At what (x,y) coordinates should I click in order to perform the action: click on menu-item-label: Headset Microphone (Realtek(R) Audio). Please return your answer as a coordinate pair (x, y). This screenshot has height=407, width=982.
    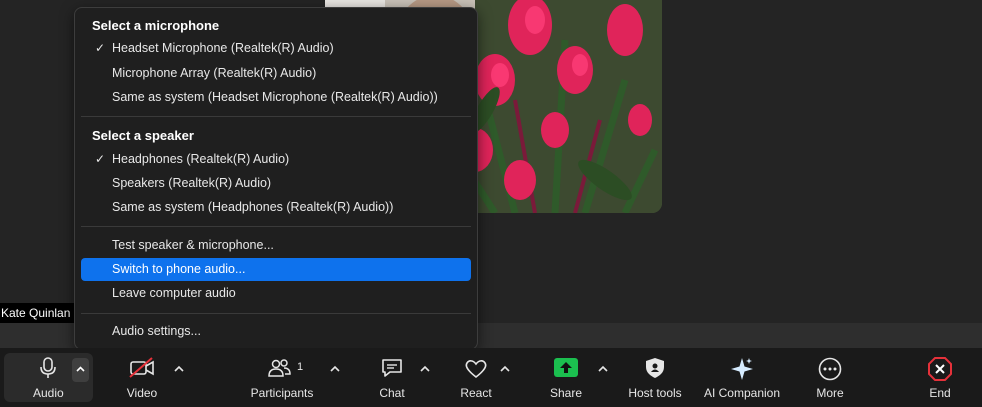
    Looking at the image, I should click on (223, 48).